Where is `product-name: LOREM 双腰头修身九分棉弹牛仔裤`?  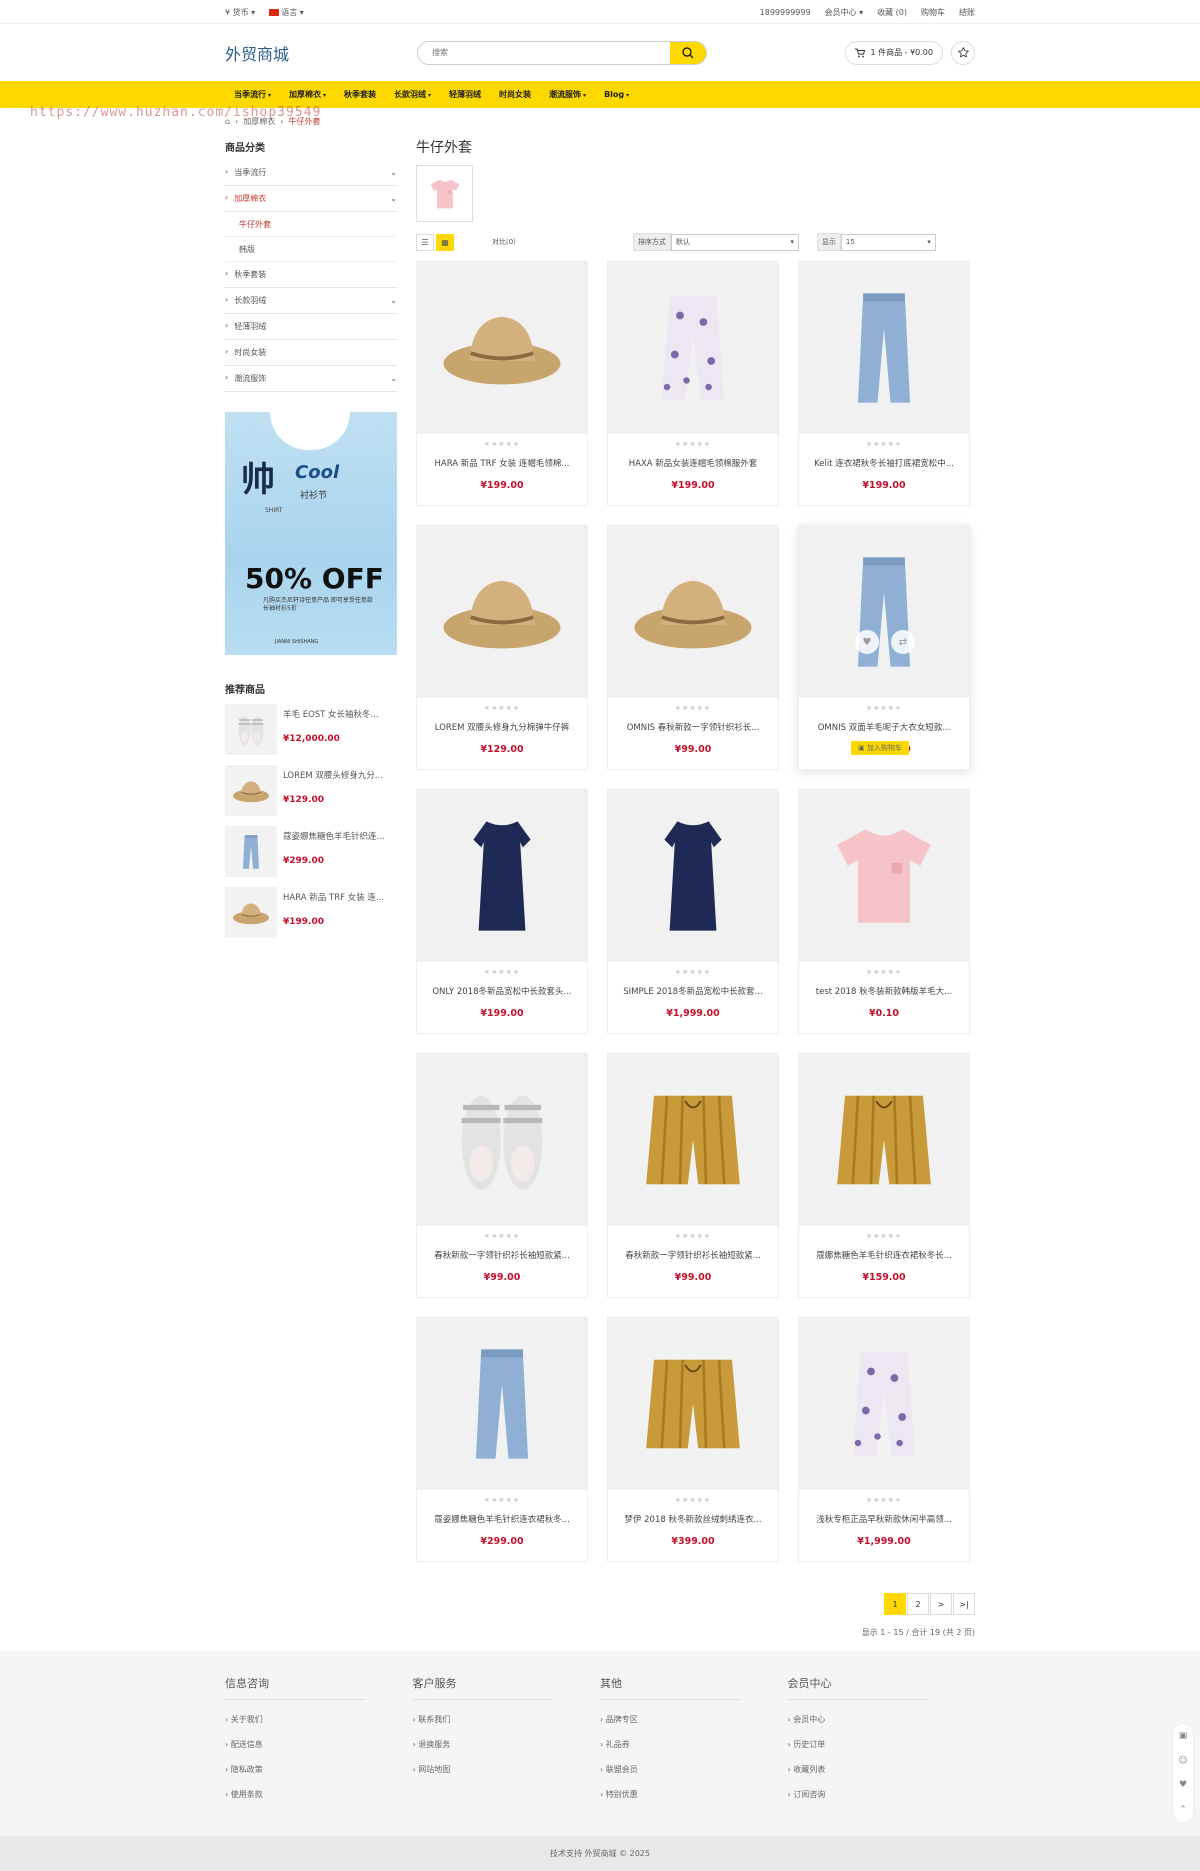 product-name: LOREM 双腰头修身九分棉弹牛仔裤 is located at coordinates (502, 727).